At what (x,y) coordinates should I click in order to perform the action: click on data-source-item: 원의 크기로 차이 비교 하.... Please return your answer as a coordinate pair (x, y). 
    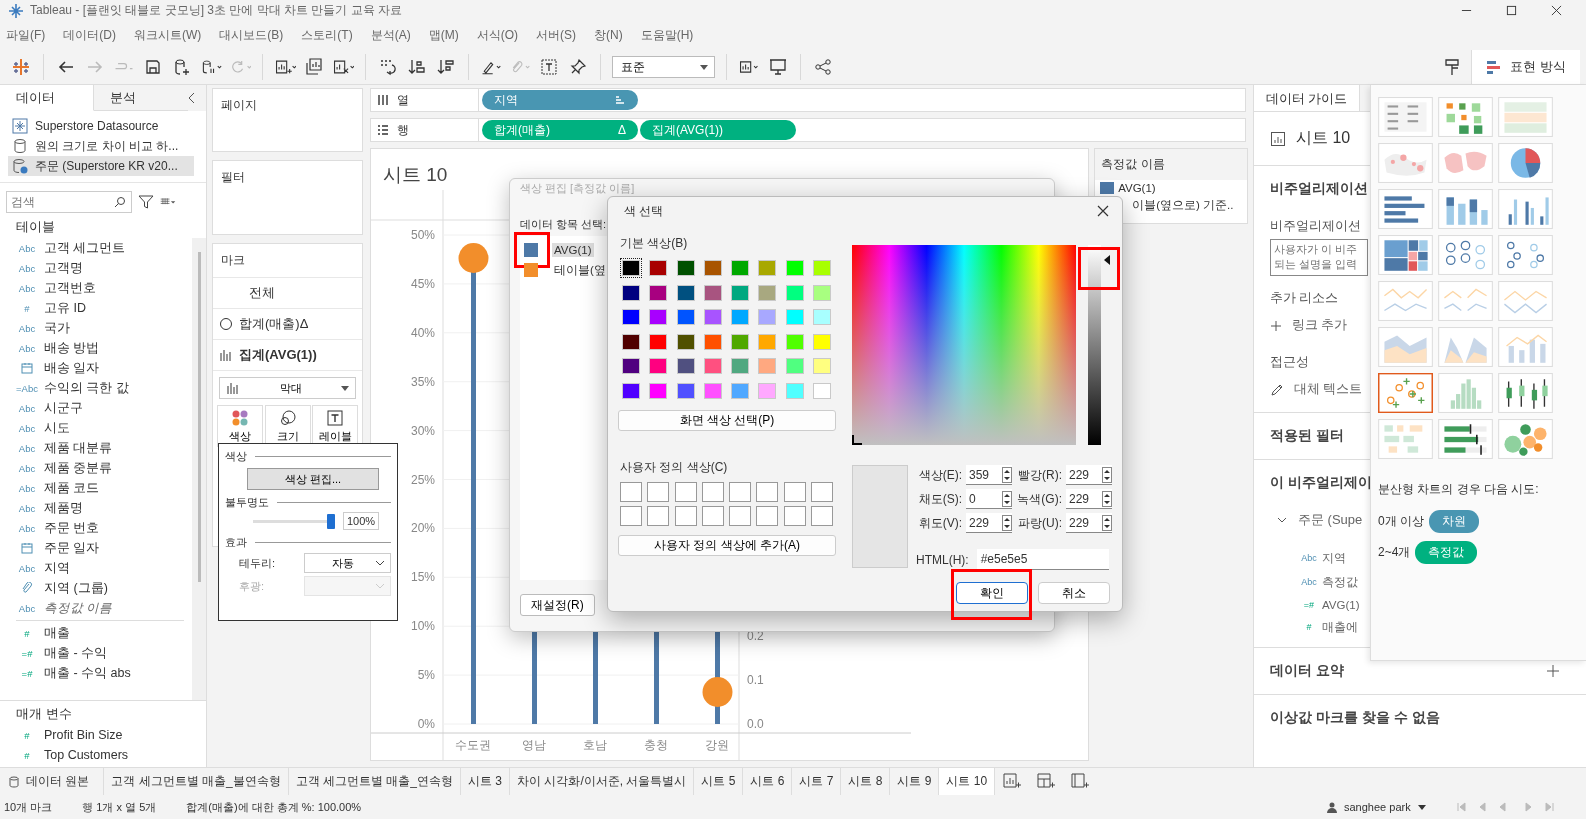
    Looking at the image, I should click on (101, 146).